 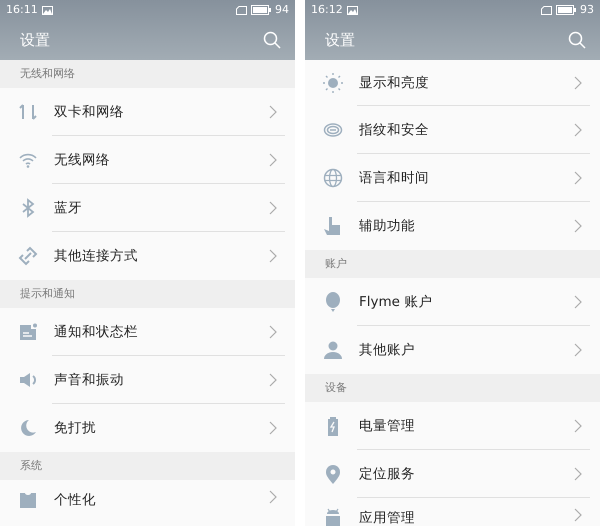 I want to click on settings-row: 显示和亮度, so click(x=452, y=83).